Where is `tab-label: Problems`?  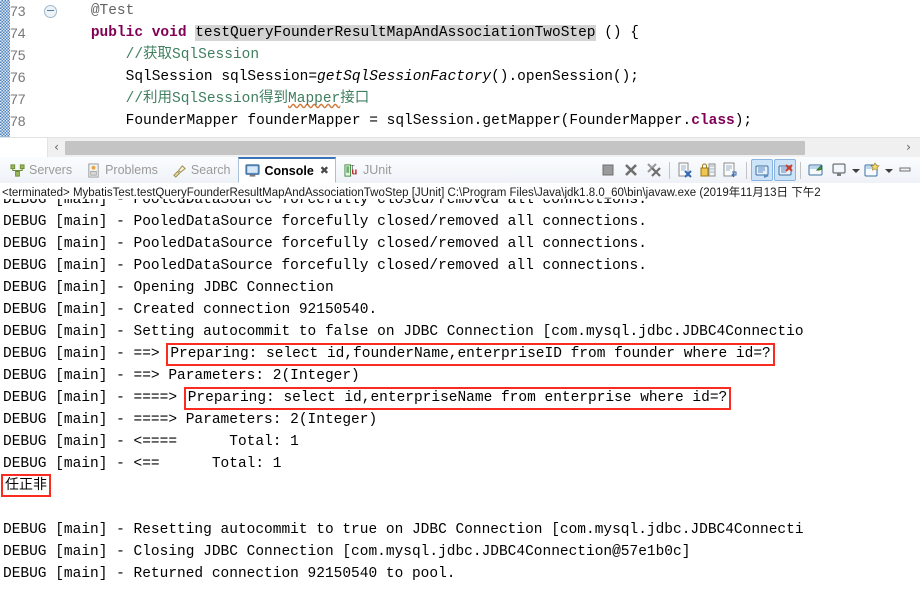
tab-label: Problems is located at coordinates (131, 170).